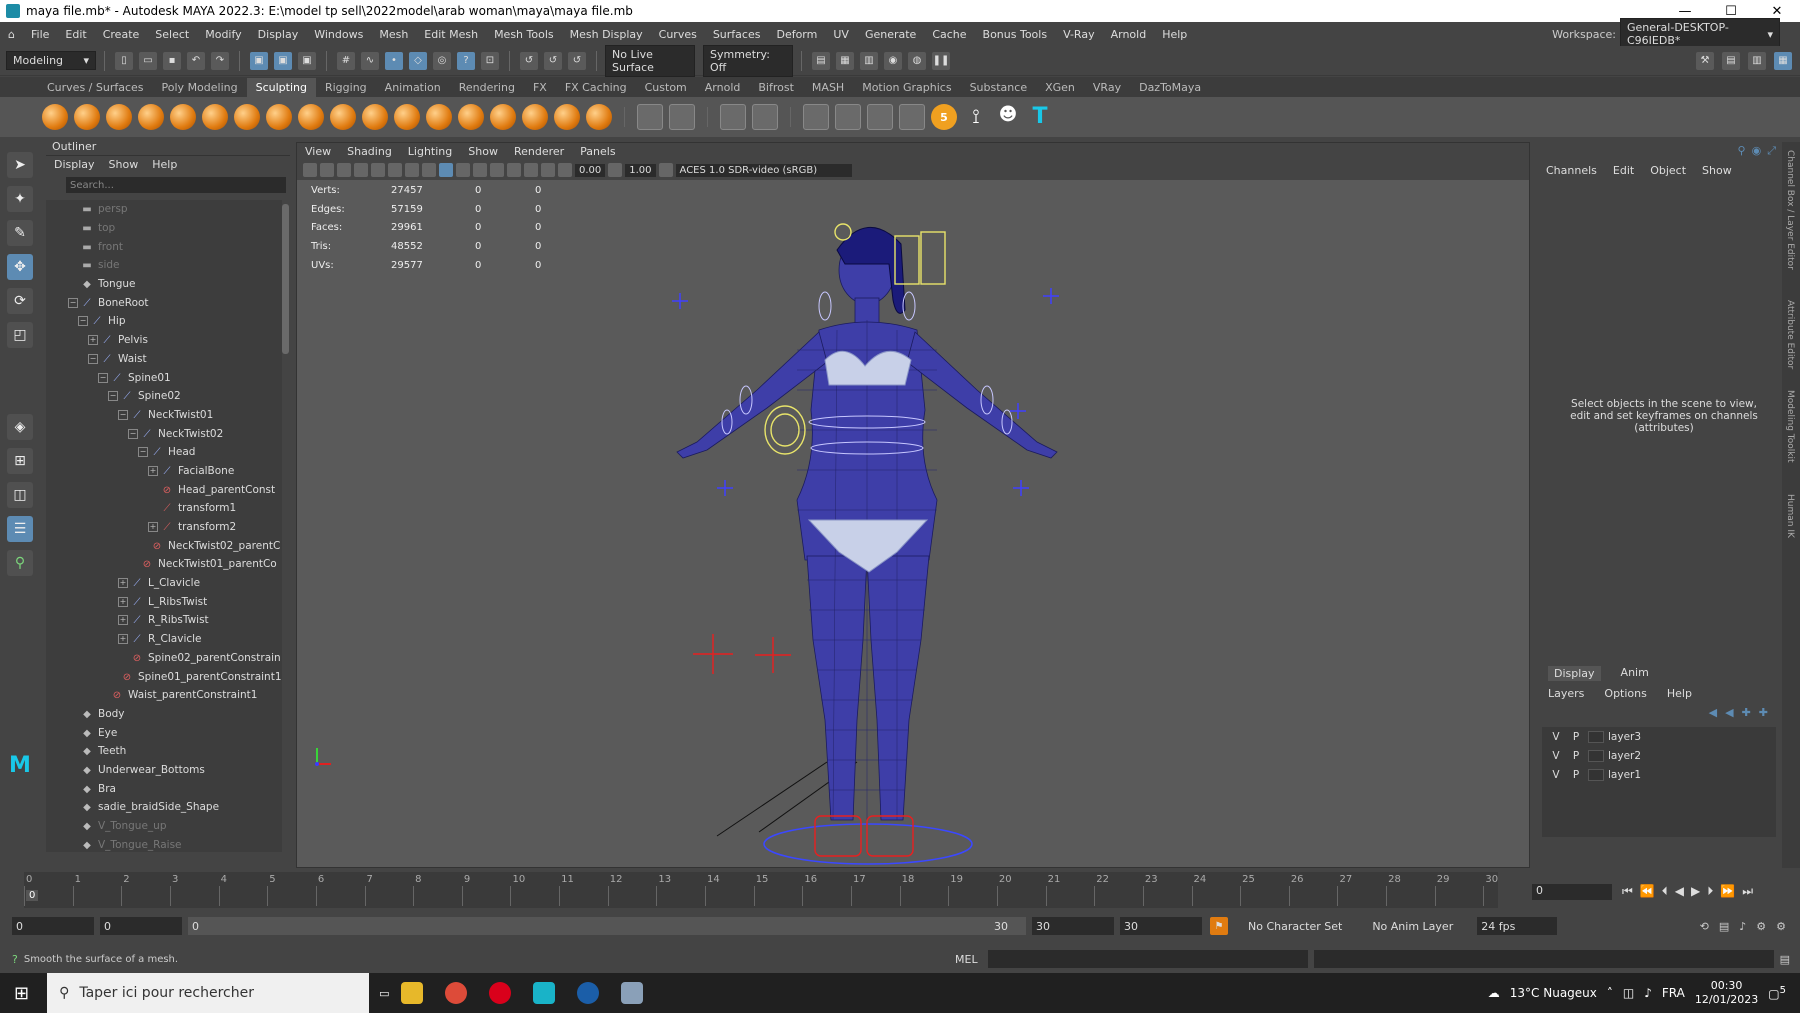  I want to click on layer-menu-item: Options, so click(1625, 693).